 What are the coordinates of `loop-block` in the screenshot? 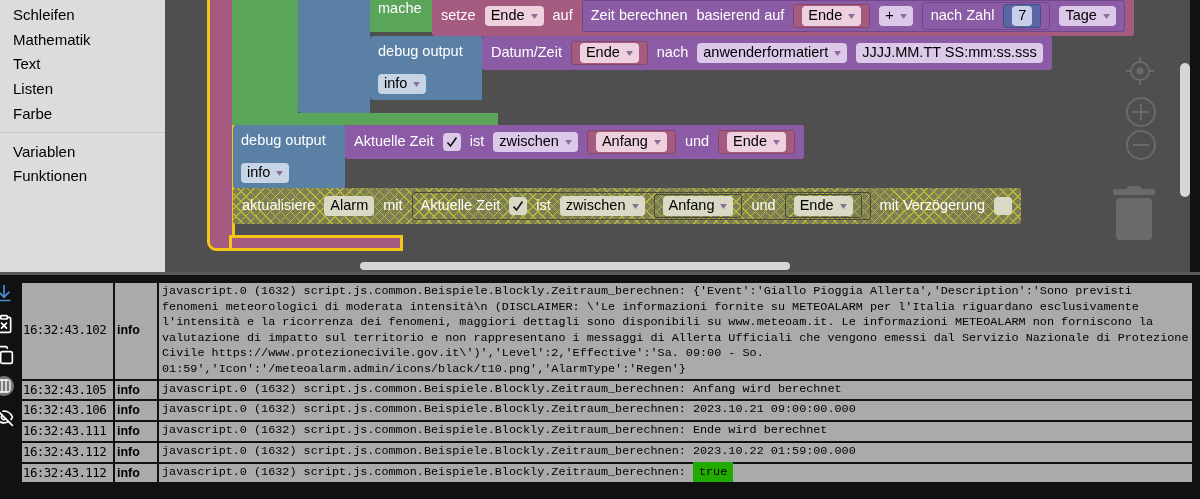 It's located at (265, 62).